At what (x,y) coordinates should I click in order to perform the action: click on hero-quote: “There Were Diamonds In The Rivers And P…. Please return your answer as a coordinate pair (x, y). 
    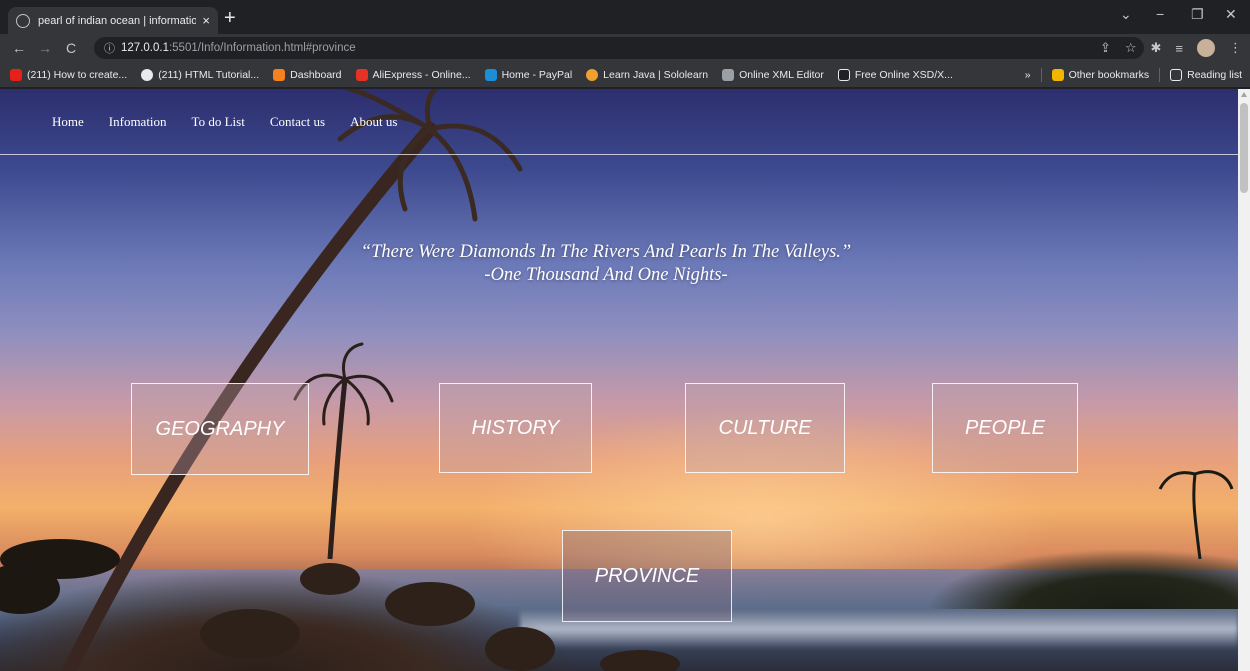
    Looking at the image, I should click on (606, 264).